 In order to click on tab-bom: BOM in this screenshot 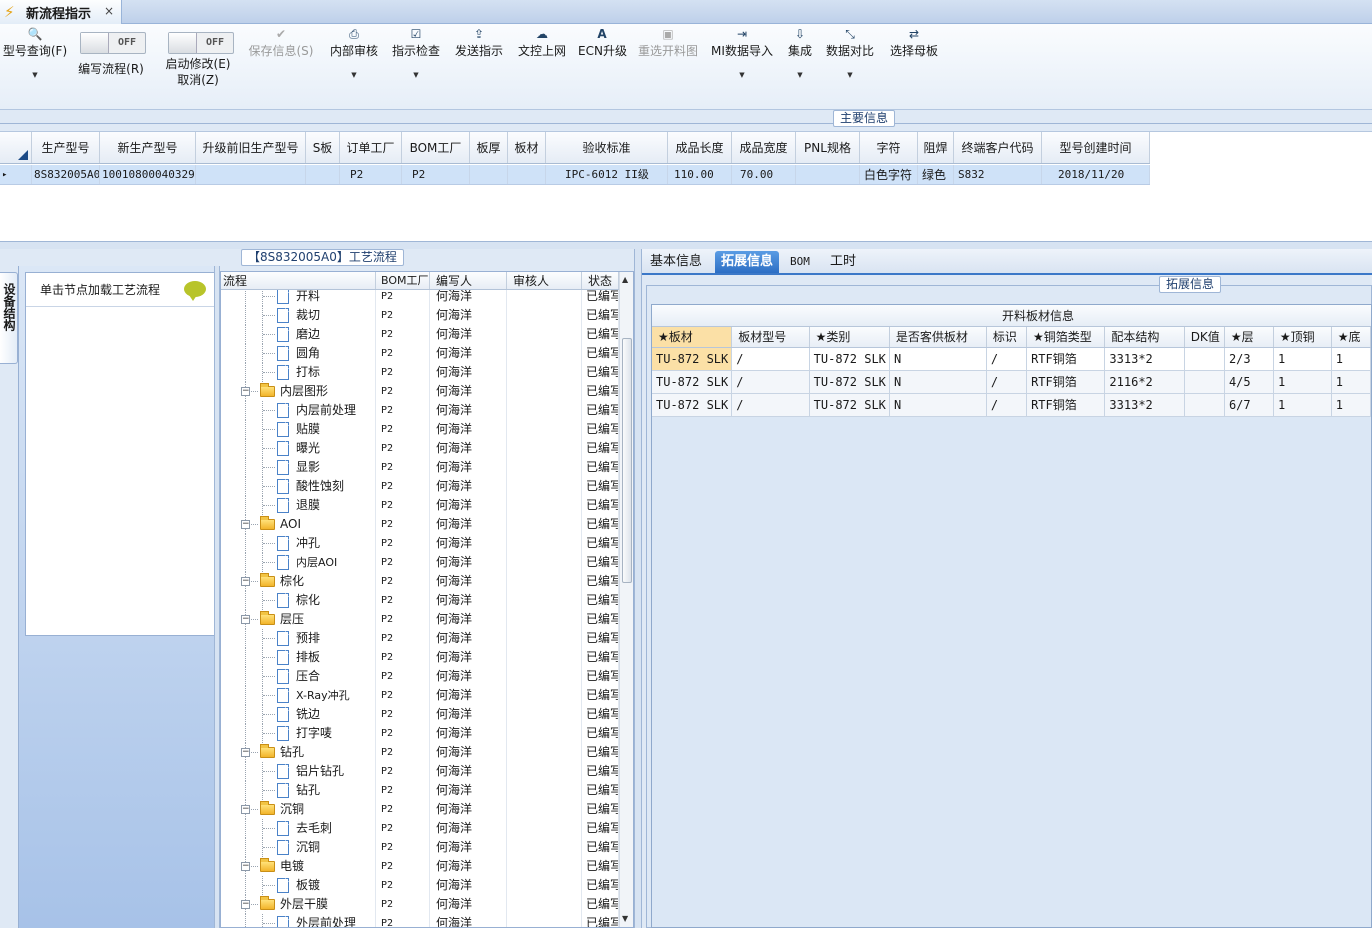, I will do `click(800, 262)`.